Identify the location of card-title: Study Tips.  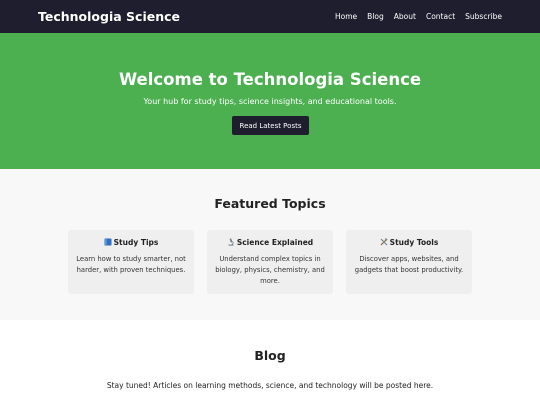
(136, 242).